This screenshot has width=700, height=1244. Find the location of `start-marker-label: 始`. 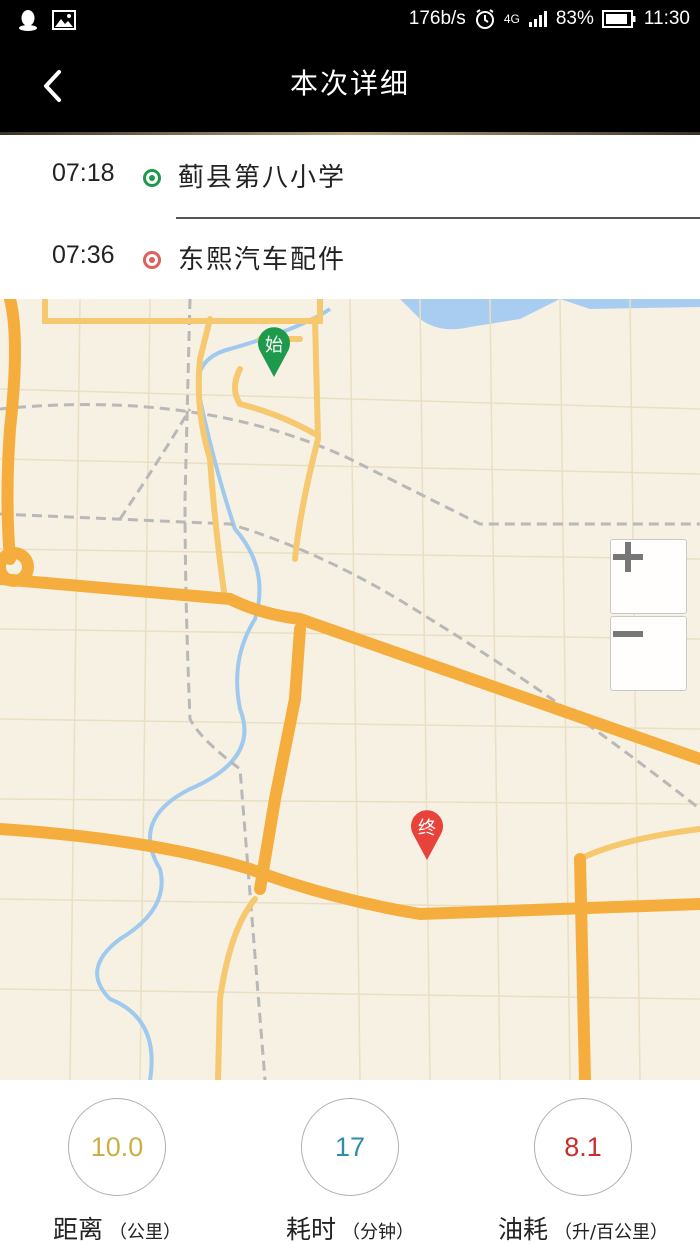

start-marker-label: 始 is located at coordinates (274, 345).